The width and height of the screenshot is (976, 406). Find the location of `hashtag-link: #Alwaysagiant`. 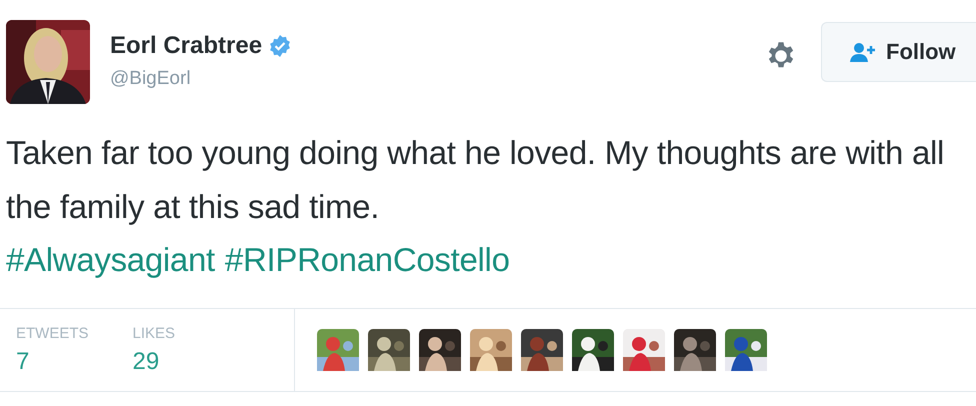

hashtag-link: #Alwaysagiant is located at coordinates (110, 260).